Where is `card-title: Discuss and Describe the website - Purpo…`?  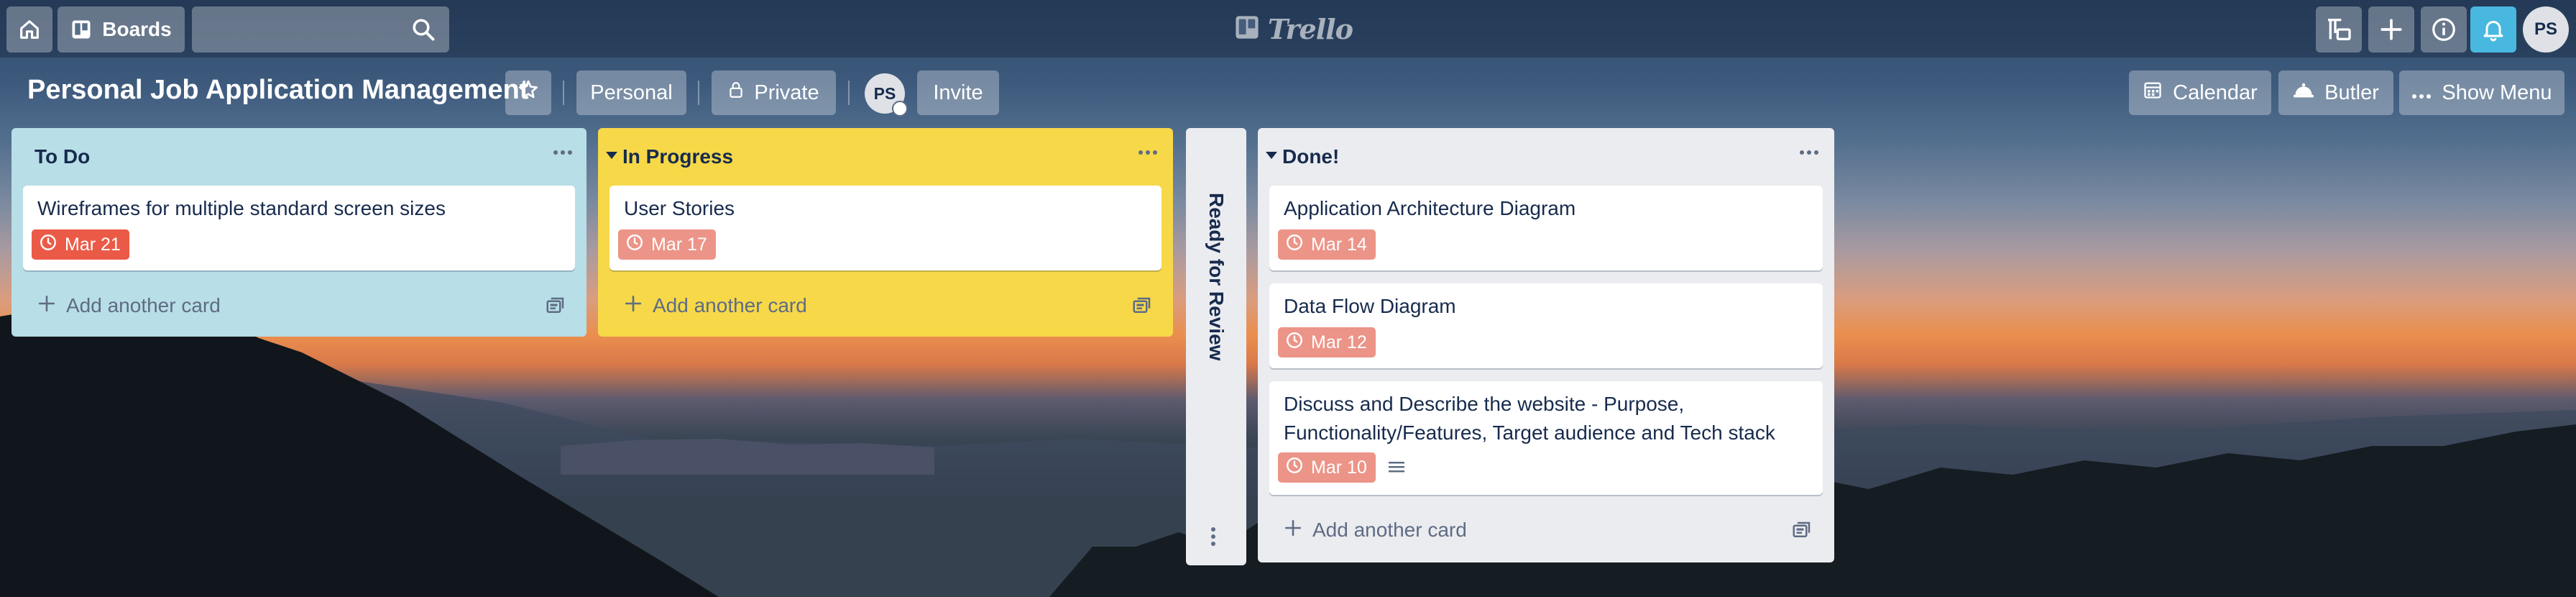
card-title: Discuss and Describe the website - Purpo… is located at coordinates (1529, 419).